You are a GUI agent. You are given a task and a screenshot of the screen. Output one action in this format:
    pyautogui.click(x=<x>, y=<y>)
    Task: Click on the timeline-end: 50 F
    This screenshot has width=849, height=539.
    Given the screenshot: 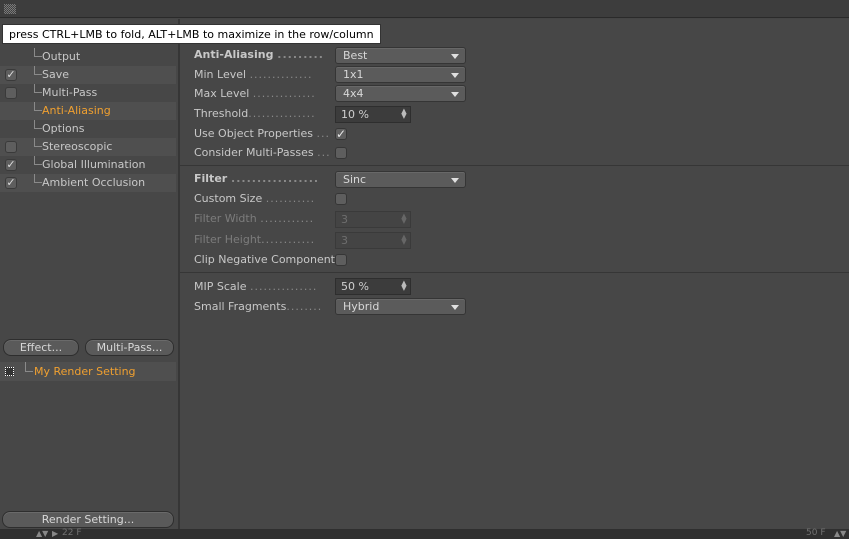 What is the action you would take?
    pyautogui.click(x=816, y=533)
    